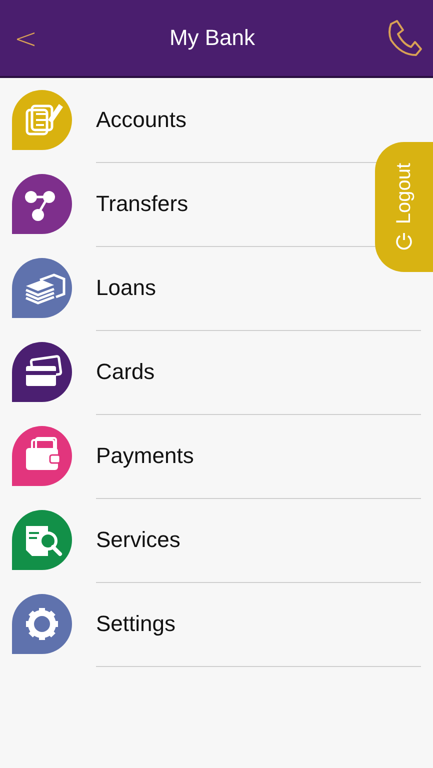 This screenshot has width=433, height=768. Describe the element at coordinates (141, 119) in the screenshot. I see `menu-item: Accounts` at that location.